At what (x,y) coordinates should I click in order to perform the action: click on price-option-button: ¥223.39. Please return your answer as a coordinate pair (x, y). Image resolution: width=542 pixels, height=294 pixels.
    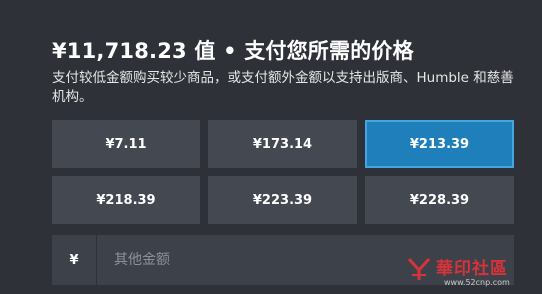
    Looking at the image, I should click on (282, 200).